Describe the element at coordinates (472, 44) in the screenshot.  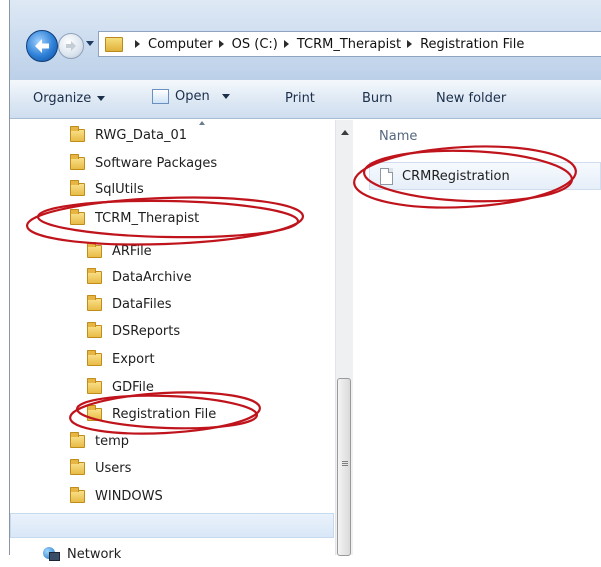
I see `breadcrumb-registration-file: Registration File` at that location.